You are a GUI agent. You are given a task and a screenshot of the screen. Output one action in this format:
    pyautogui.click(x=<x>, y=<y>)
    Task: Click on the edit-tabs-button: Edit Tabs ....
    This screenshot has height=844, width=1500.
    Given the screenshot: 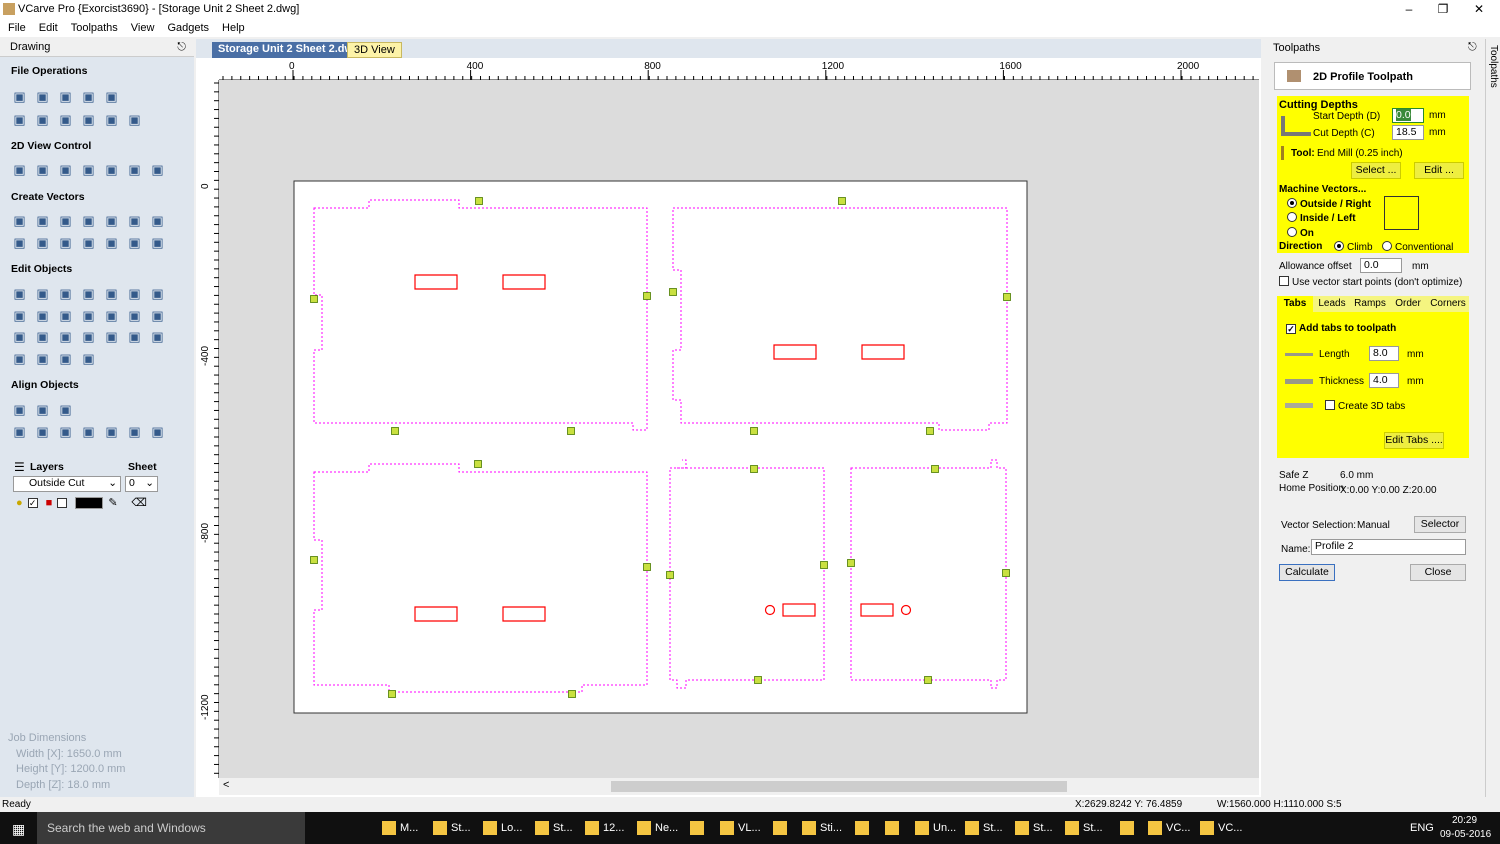 What is the action you would take?
    pyautogui.click(x=1414, y=440)
    